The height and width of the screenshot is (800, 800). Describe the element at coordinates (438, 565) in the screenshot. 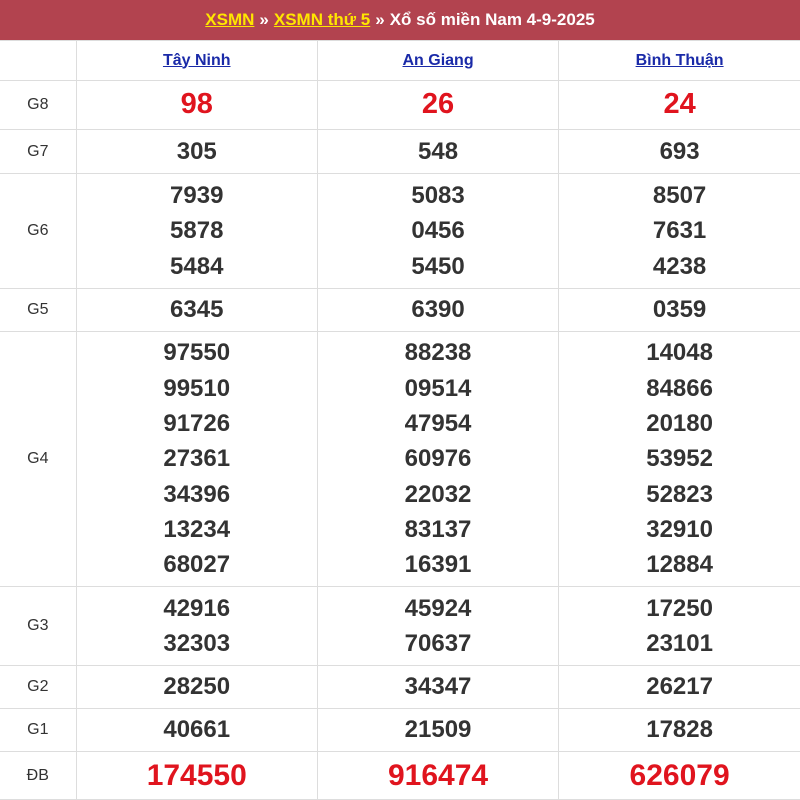

I see `prize-number: 16391` at that location.